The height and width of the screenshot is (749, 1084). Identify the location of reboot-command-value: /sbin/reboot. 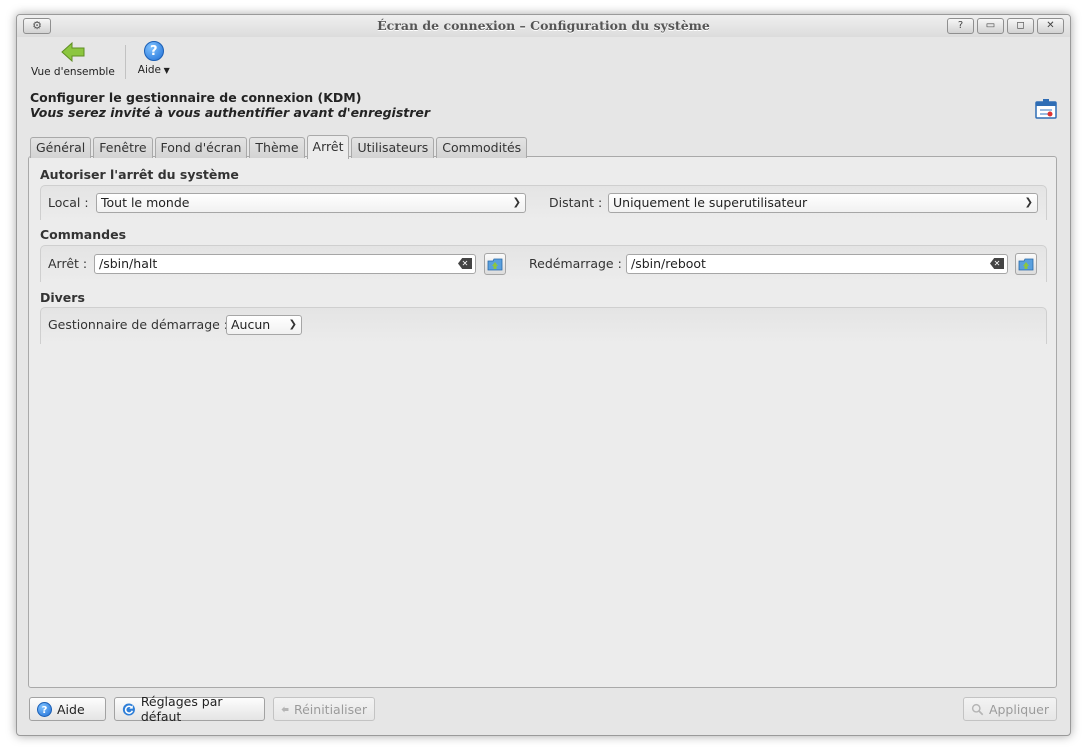
(668, 263).